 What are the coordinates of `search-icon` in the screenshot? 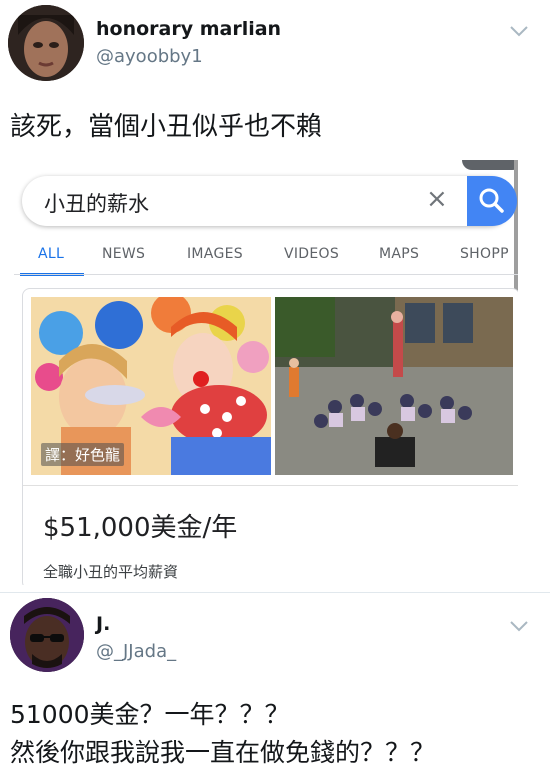 It's located at (491, 200).